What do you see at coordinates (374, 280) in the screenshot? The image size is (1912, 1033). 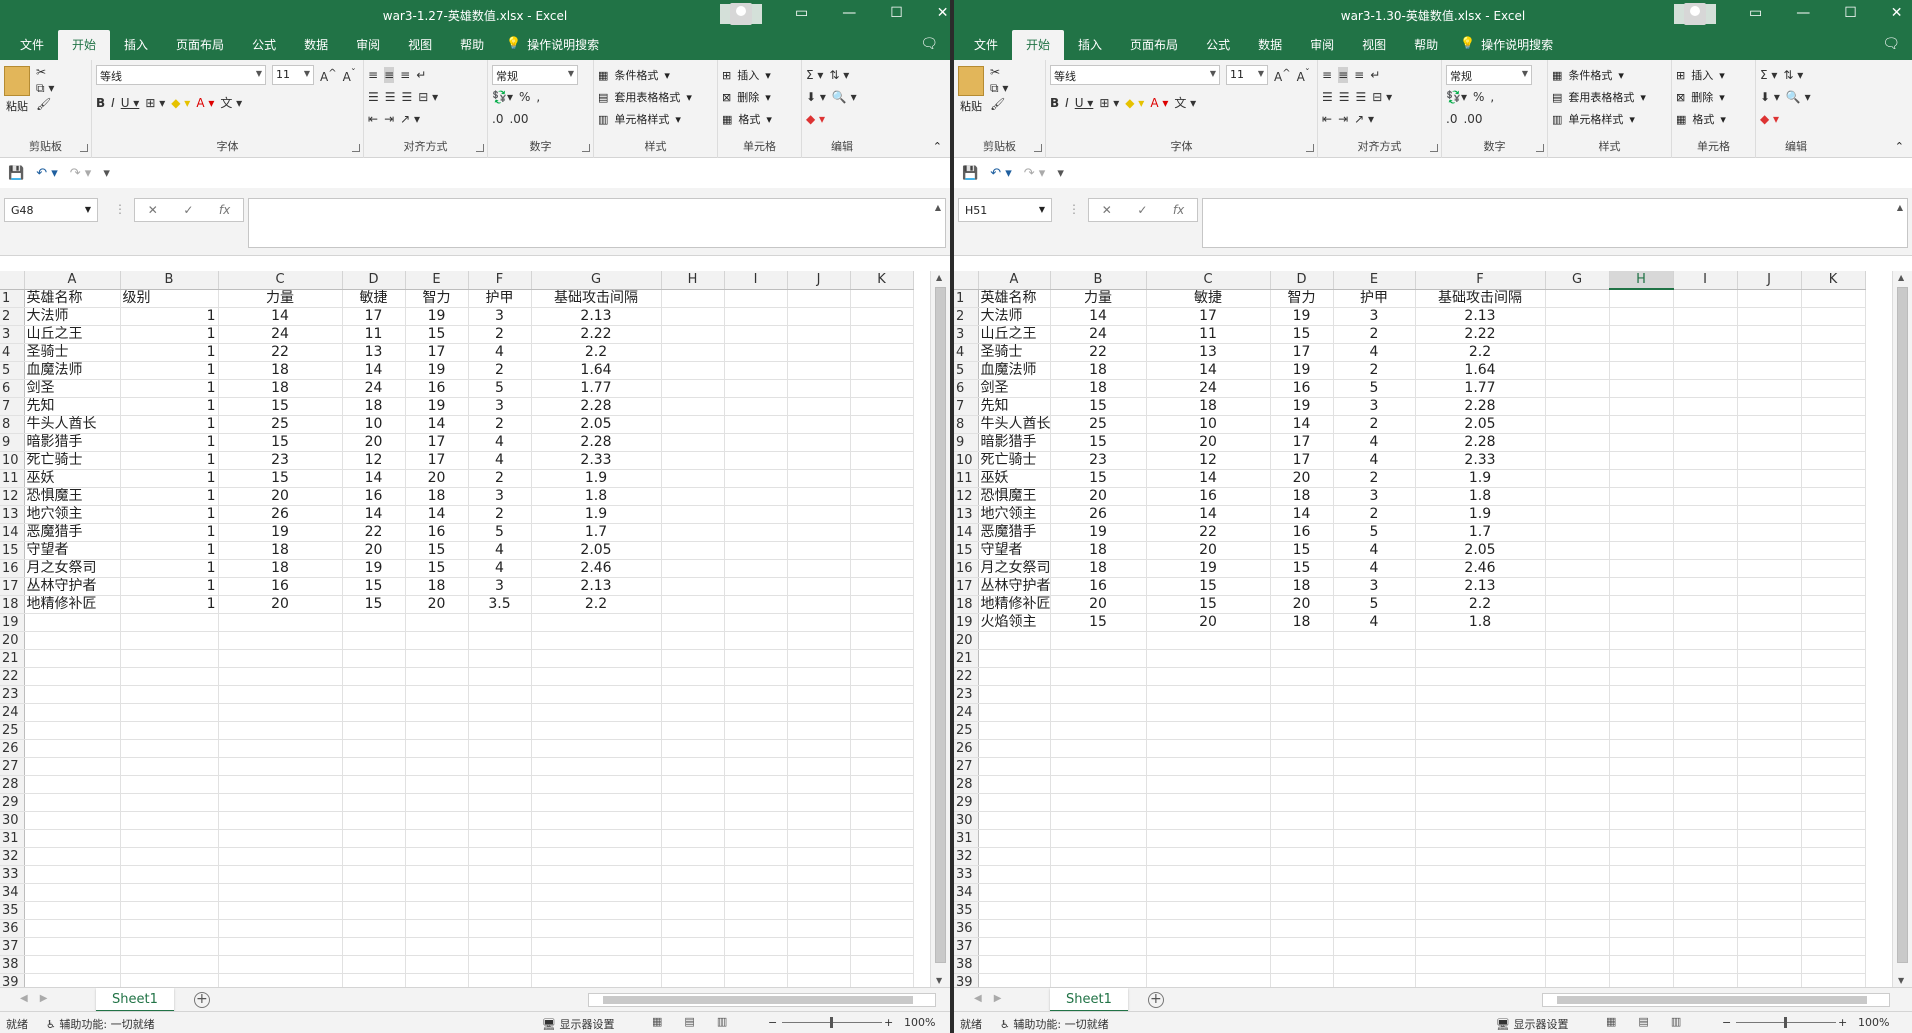 I see `column-header: D` at bounding box center [374, 280].